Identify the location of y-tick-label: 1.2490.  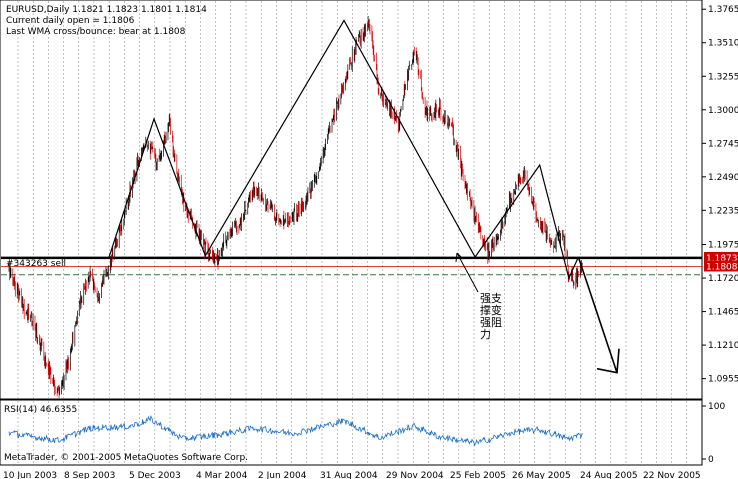
(723, 178).